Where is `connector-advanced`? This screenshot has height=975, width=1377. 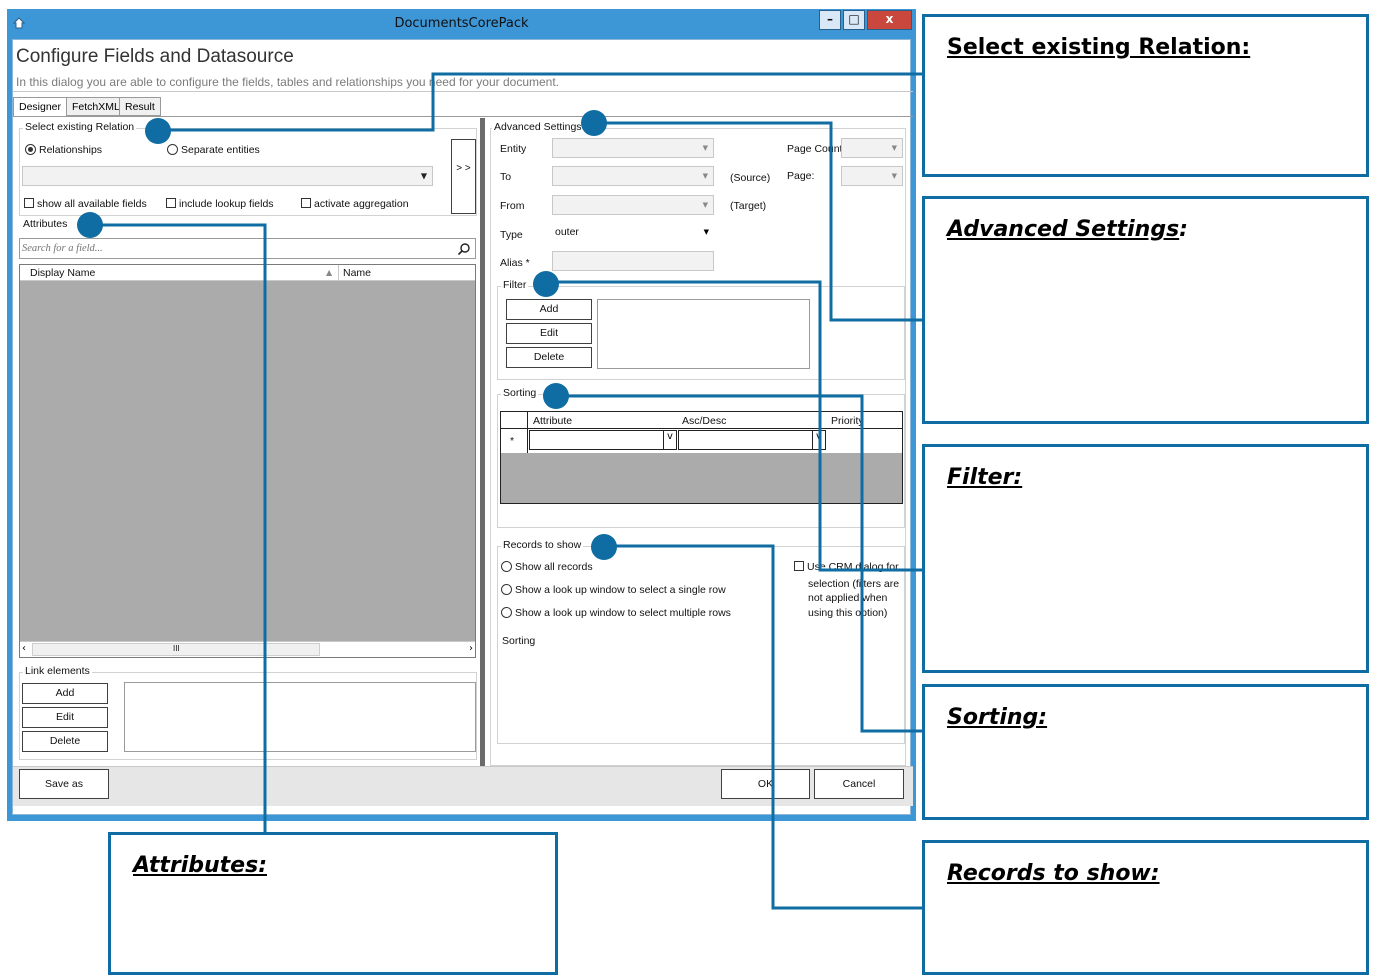
connector-advanced is located at coordinates (759, 221).